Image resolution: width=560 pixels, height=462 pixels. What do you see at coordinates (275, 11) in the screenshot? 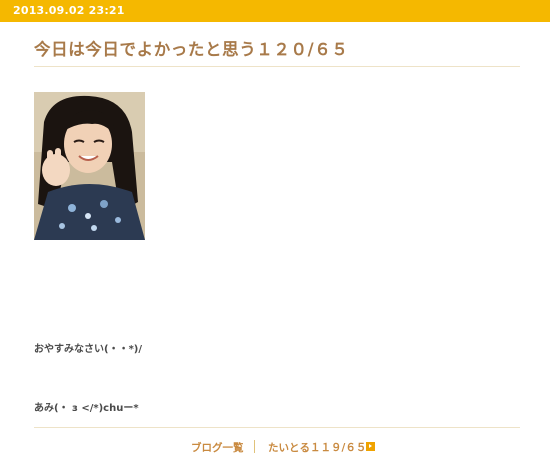
I see `date-bar: 2013.09.02 23:21` at bounding box center [275, 11].